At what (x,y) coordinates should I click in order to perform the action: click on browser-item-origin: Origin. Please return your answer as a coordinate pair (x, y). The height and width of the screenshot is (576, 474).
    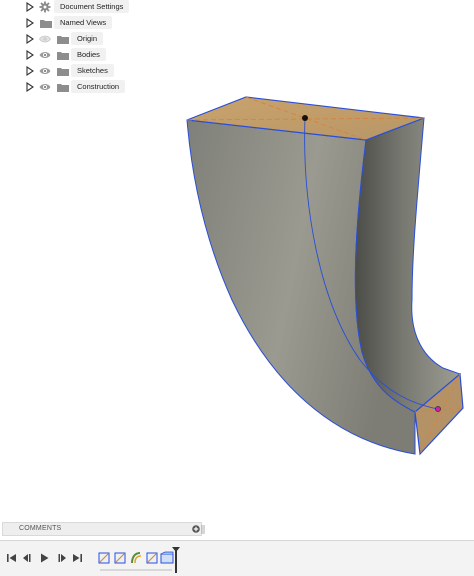
    Looking at the image, I should click on (70, 39).